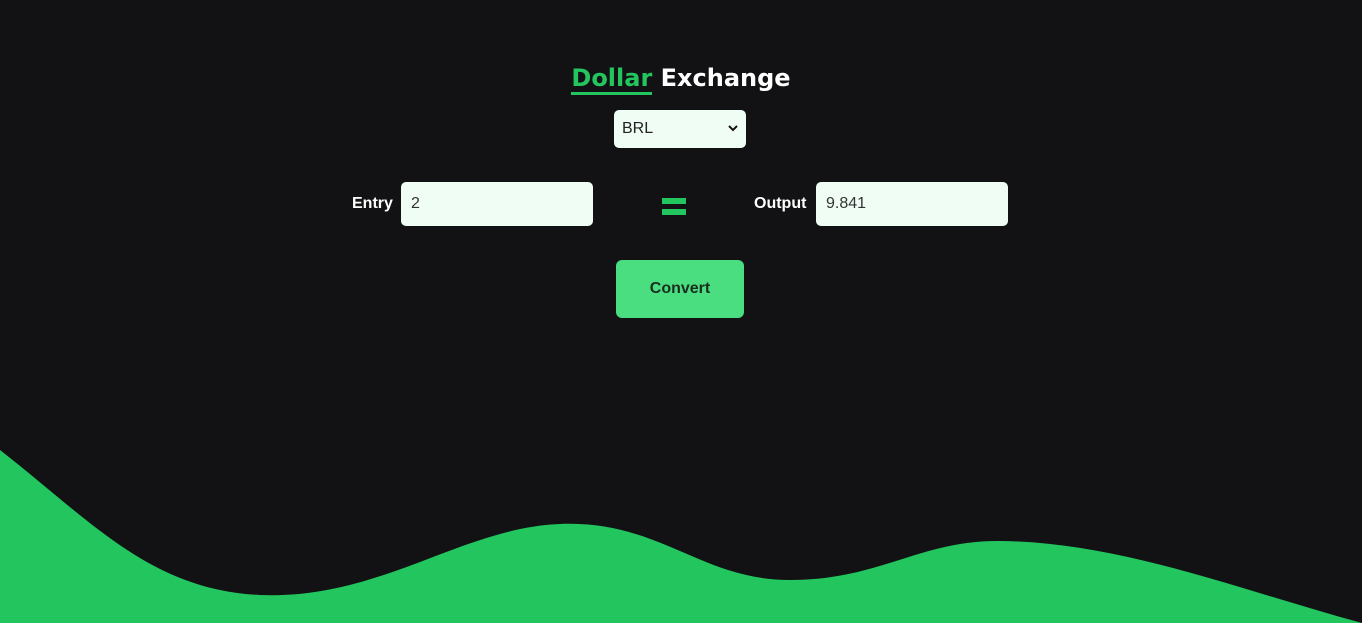 The width and height of the screenshot is (1362, 623). Describe the element at coordinates (733, 129) in the screenshot. I see `chevron-down-icon` at that location.